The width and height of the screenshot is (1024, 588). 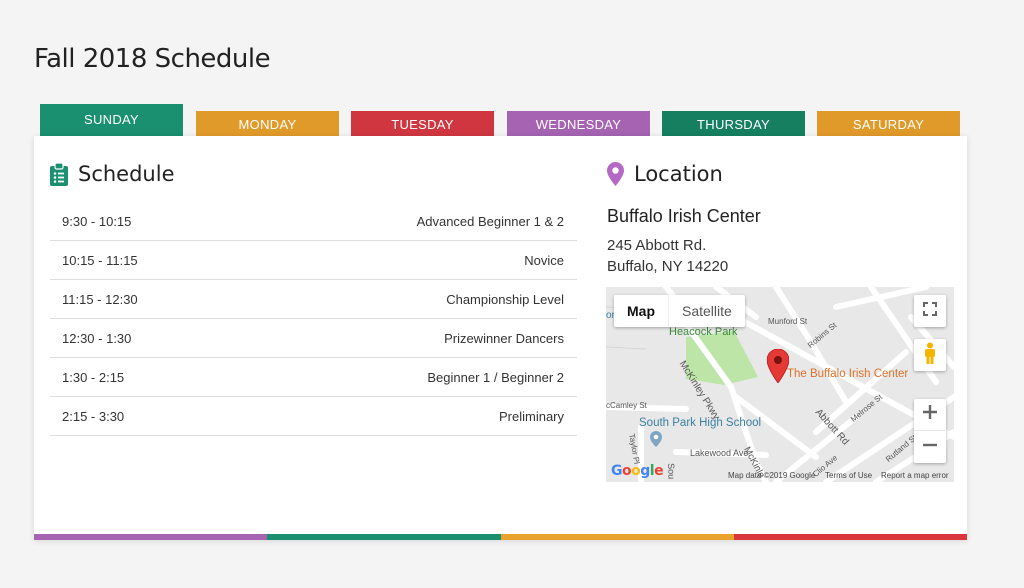 What do you see at coordinates (733, 124) in the screenshot?
I see `tab-thursday: THURSDAY` at bounding box center [733, 124].